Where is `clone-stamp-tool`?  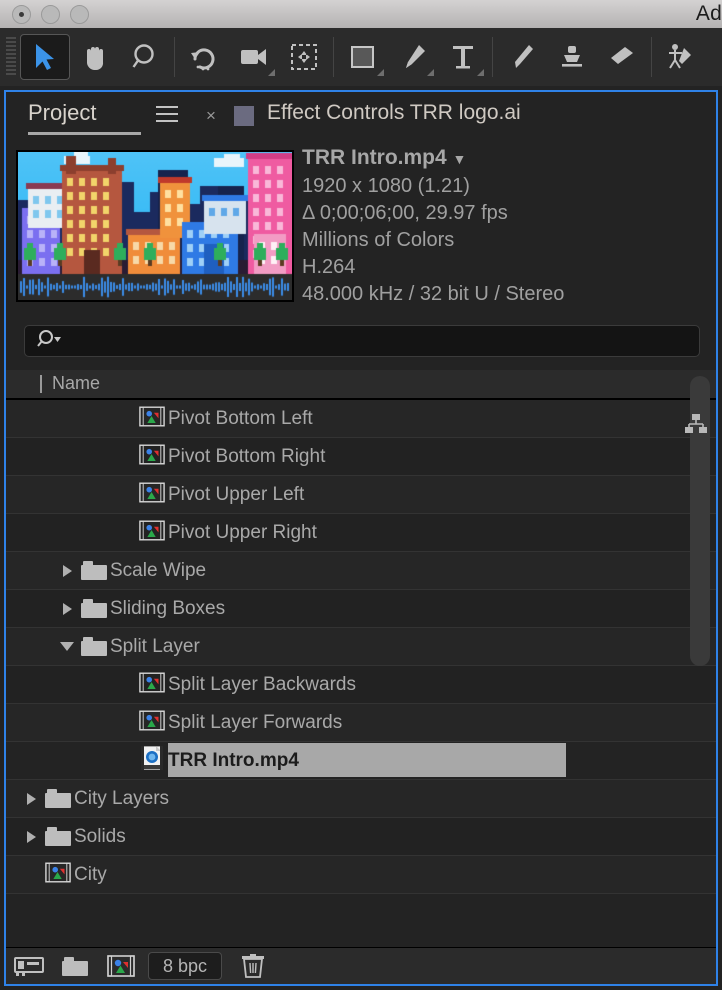 clone-stamp-tool is located at coordinates (572, 57).